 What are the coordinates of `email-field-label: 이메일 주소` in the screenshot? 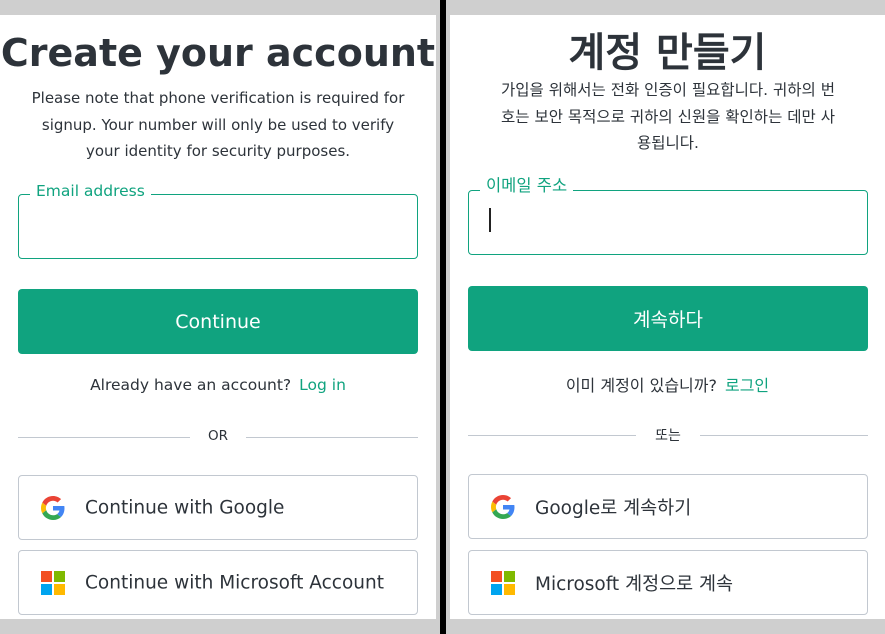 It's located at (527, 186).